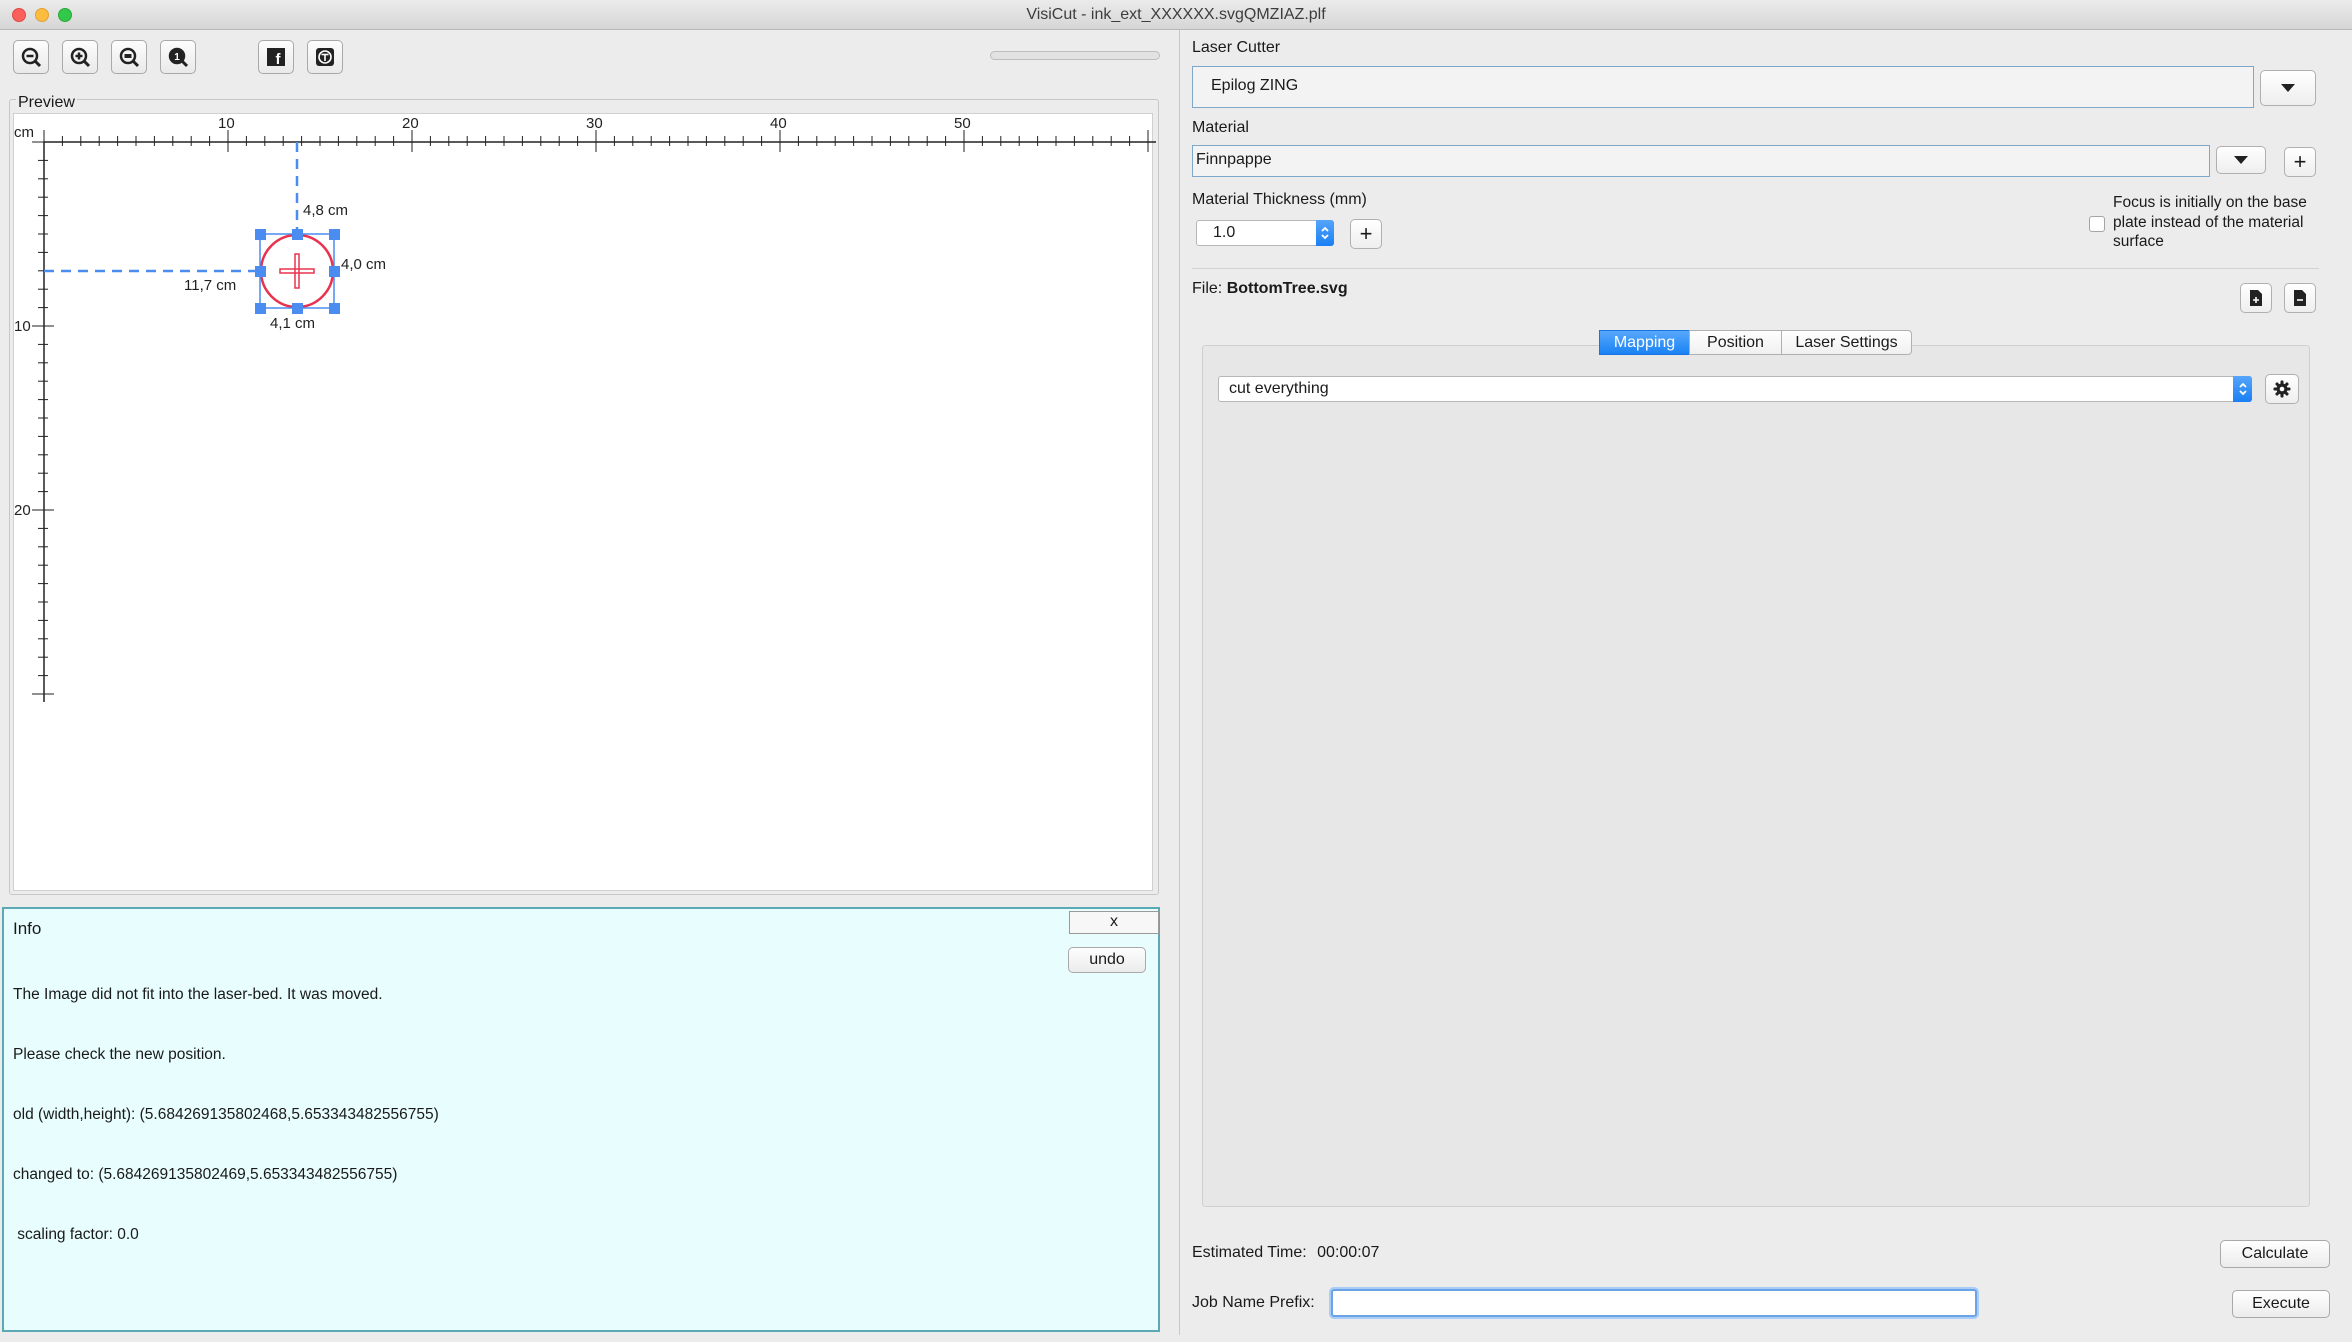 This screenshot has width=2352, height=1342. What do you see at coordinates (334, 308) in the screenshot?
I see `handle-bottom-right` at bounding box center [334, 308].